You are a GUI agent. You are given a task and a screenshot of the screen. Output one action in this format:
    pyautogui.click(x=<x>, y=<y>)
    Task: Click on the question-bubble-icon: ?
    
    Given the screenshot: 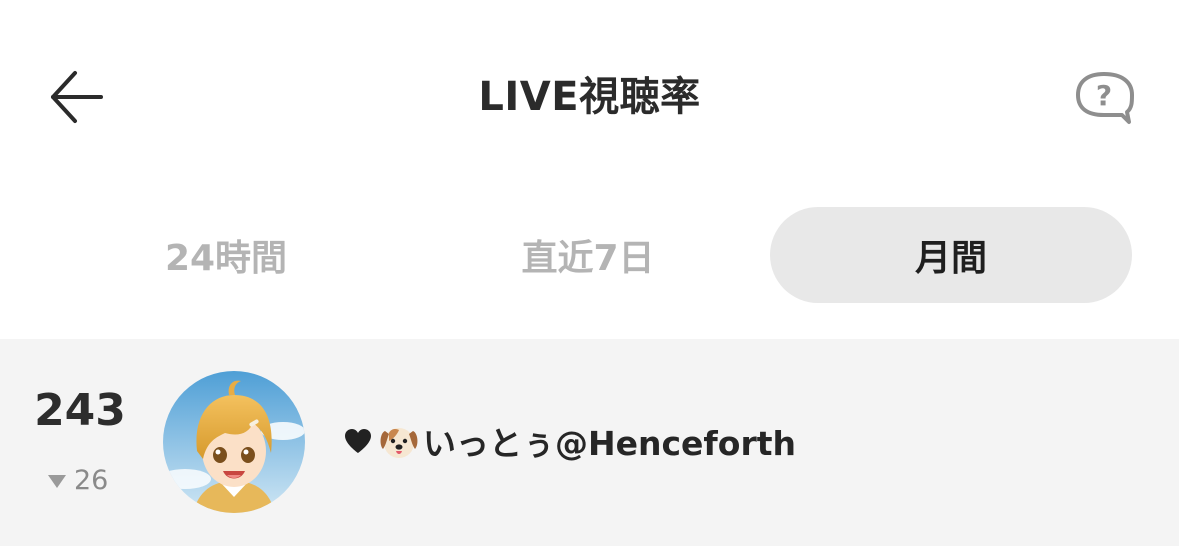 What is the action you would take?
    pyautogui.click(x=1105, y=98)
    